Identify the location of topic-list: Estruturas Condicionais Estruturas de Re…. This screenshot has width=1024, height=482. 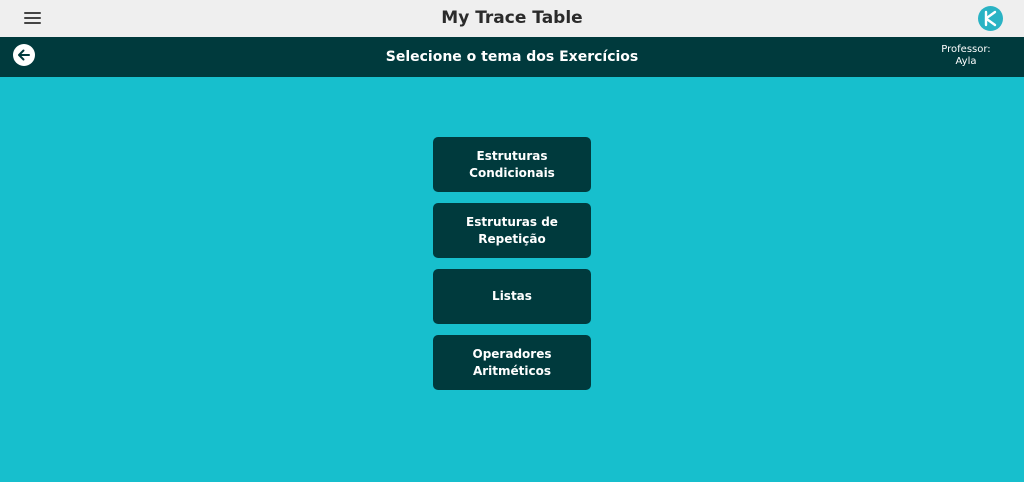
(512, 269).